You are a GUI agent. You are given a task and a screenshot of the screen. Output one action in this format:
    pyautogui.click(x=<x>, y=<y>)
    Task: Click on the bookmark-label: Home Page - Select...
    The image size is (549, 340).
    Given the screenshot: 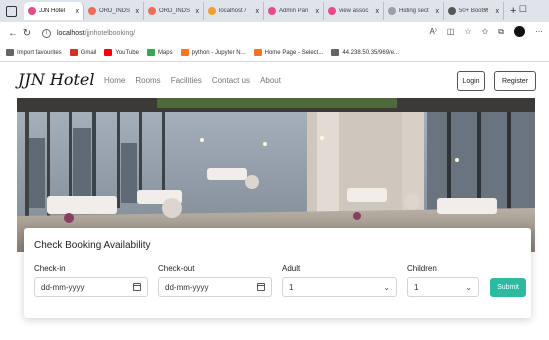 What is the action you would take?
    pyautogui.click(x=294, y=52)
    